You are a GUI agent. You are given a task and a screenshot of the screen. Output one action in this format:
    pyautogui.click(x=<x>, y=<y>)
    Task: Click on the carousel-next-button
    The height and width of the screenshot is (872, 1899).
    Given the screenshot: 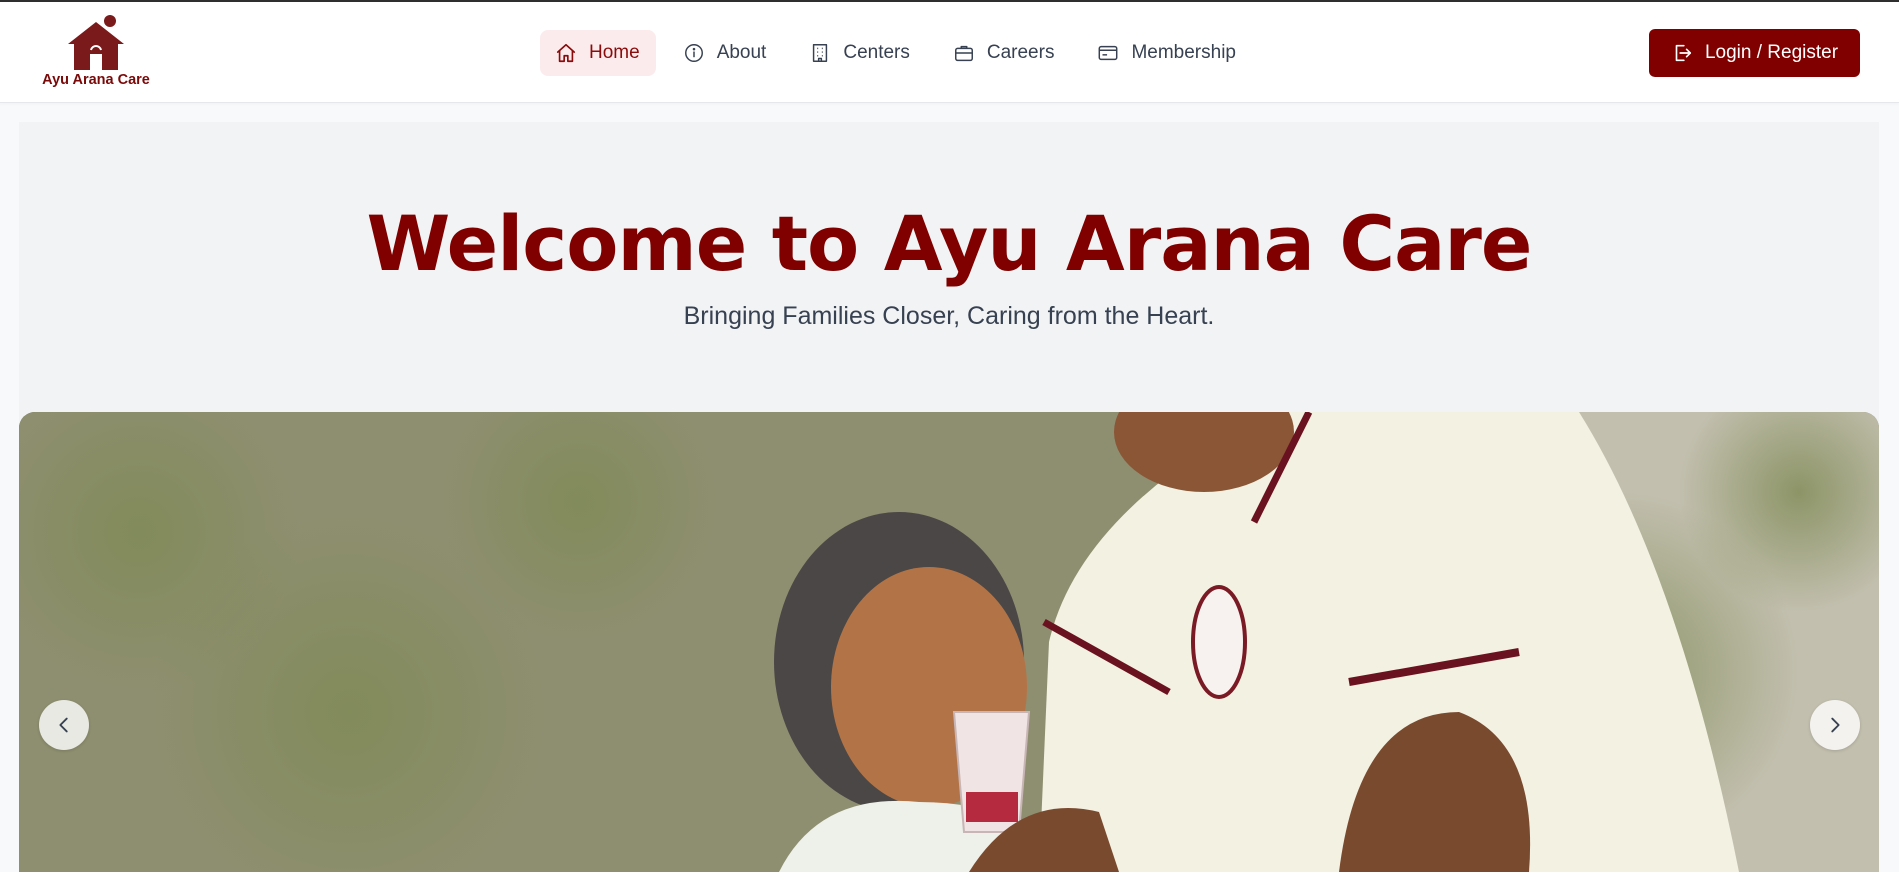 What is the action you would take?
    pyautogui.click(x=1835, y=725)
    